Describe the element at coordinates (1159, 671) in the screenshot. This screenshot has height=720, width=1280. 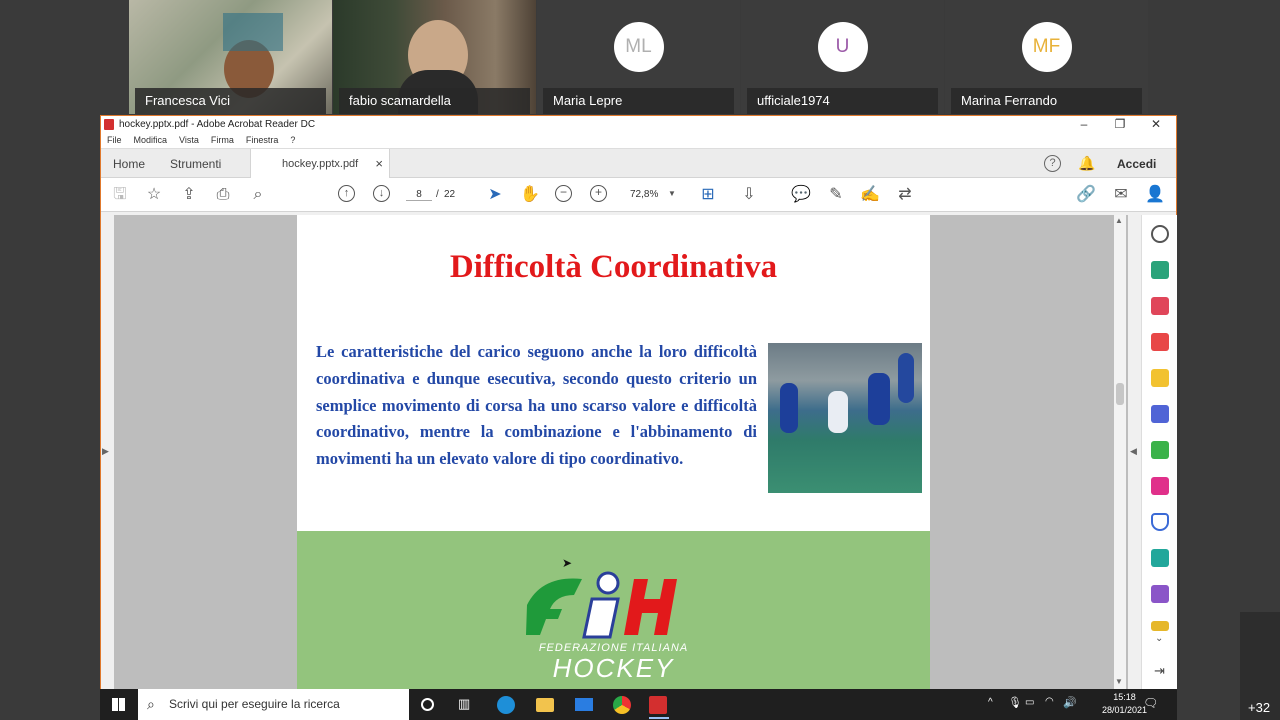
I see `collapse-panel-icon: ⇥` at that location.